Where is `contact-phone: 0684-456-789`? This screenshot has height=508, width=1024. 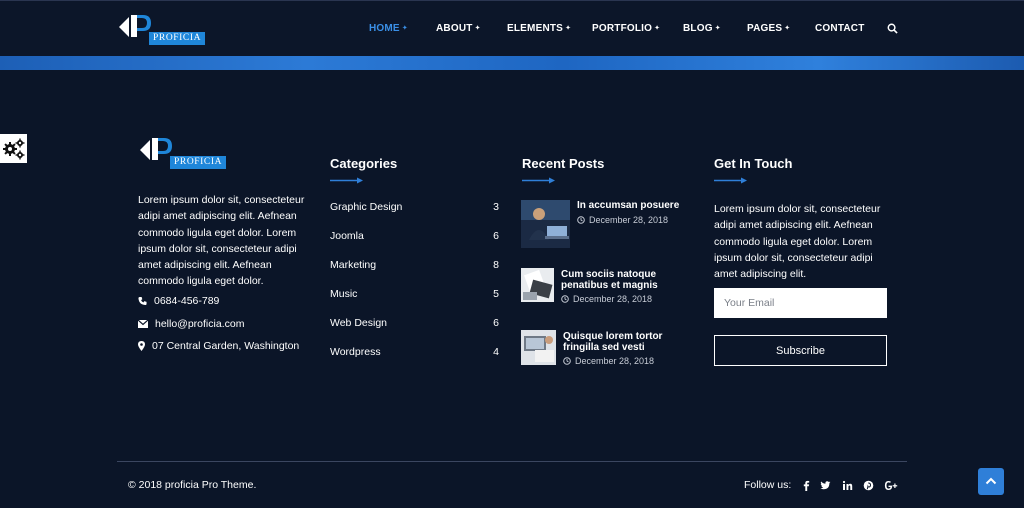 contact-phone: 0684-456-789 is located at coordinates (178, 301).